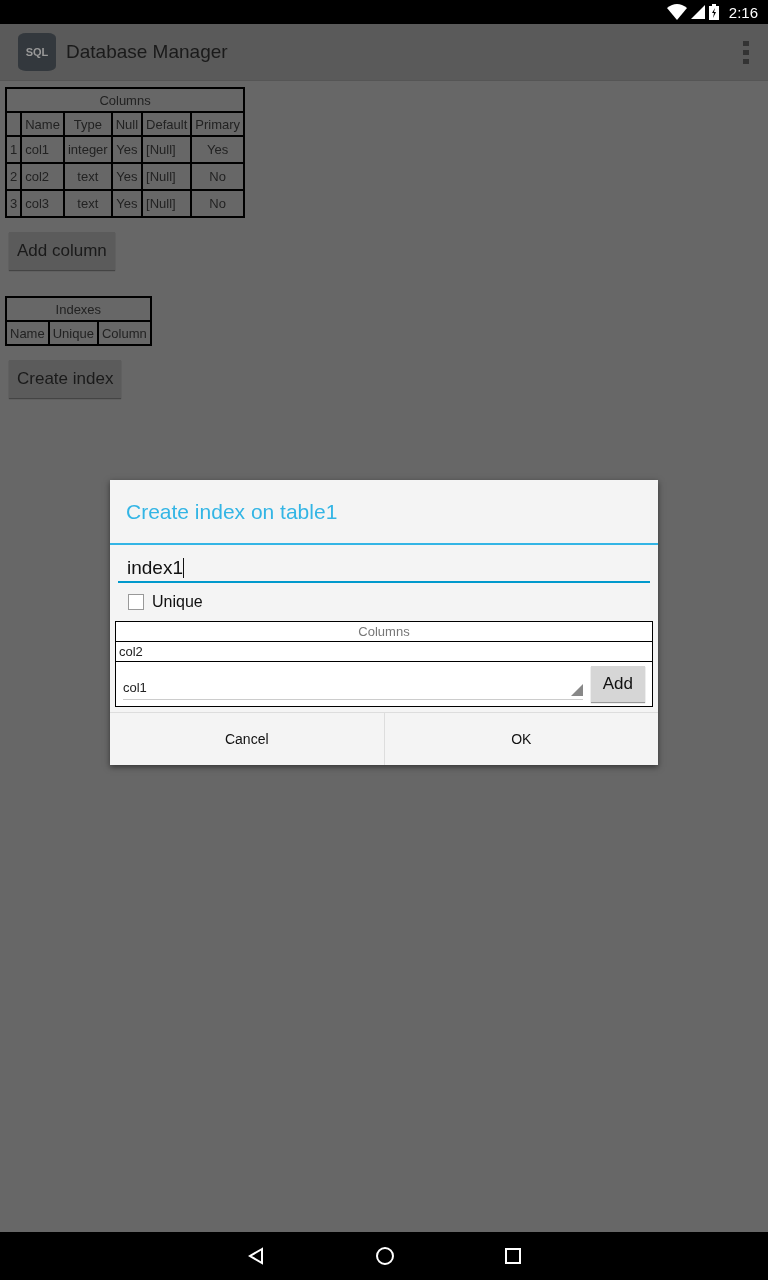  What do you see at coordinates (73, 333) in the screenshot?
I see `column-header: Unique` at bounding box center [73, 333].